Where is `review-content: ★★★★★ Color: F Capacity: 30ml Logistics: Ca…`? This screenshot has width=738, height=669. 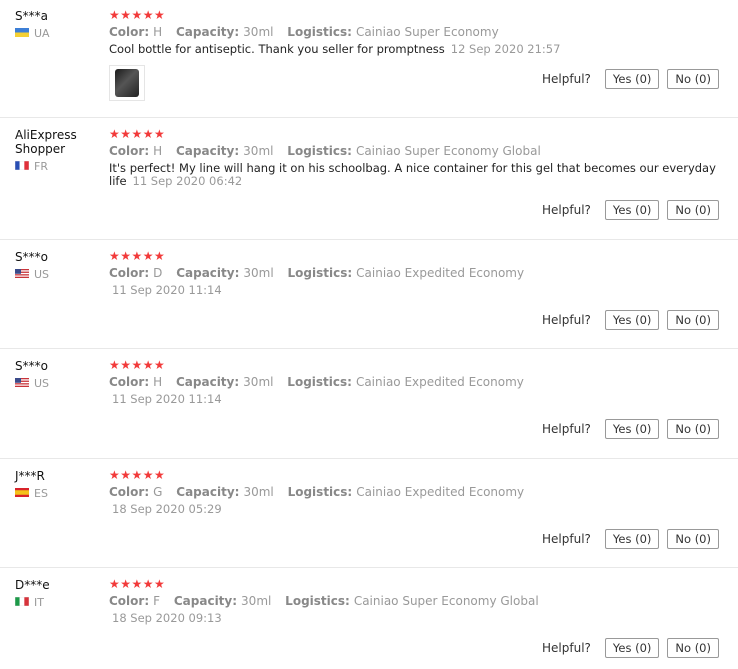
review-content: ★★★★★ Color: F Capacity: 30ml Logistics: Ca… is located at coordinates (416, 601).